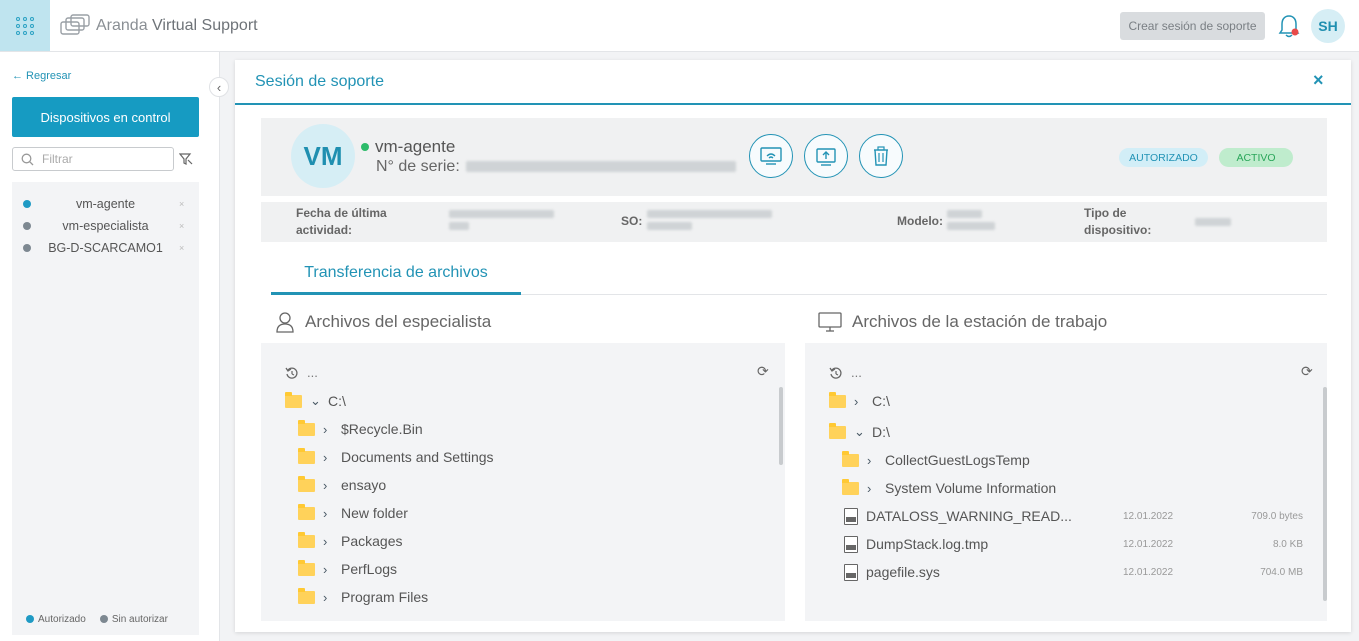 This screenshot has height=641, width=1359. I want to click on device-name: BG-D-SCARCAMO1, so click(105, 248).